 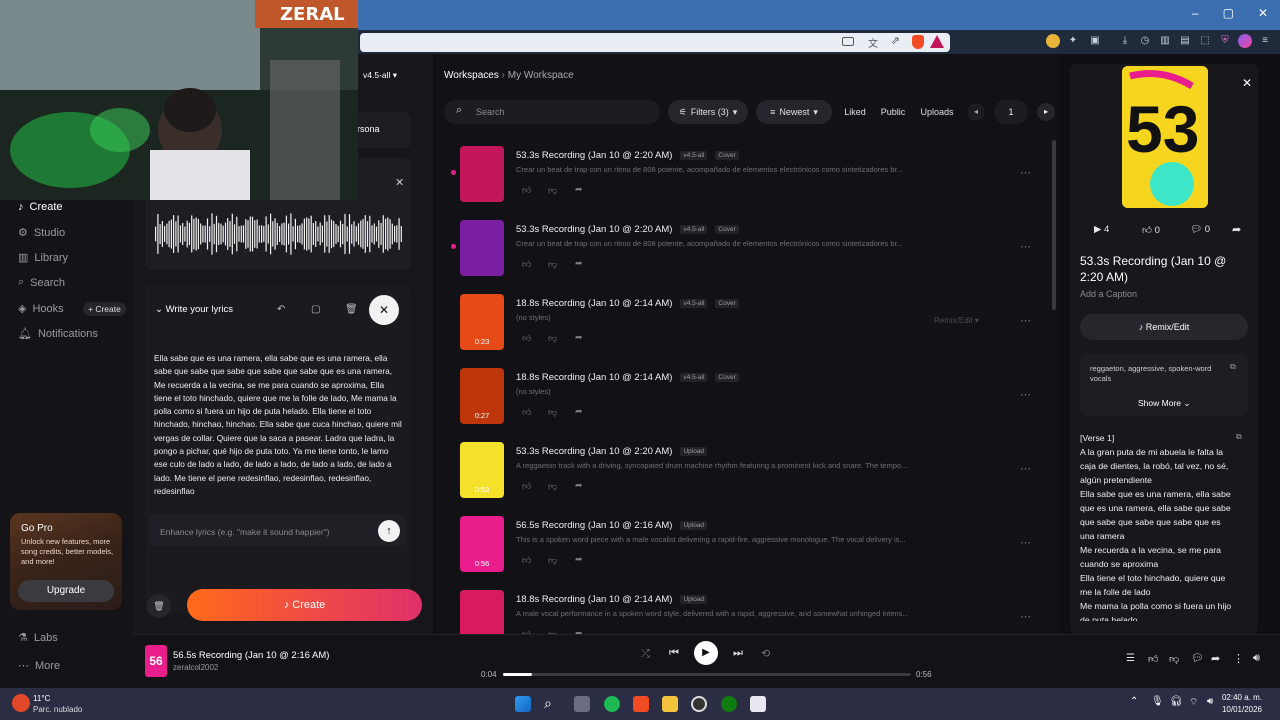 I want to click on leo-icon, so click(x=1245, y=41).